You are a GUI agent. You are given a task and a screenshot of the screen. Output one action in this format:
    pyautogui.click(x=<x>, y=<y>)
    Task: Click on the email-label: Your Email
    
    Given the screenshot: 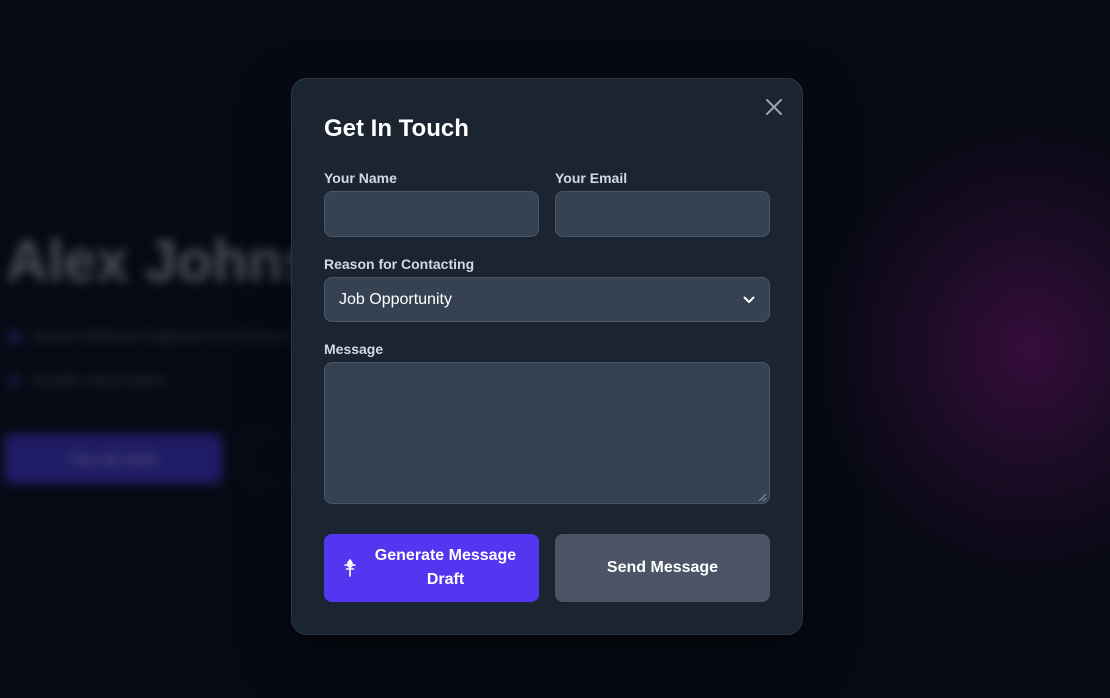 What is the action you would take?
    pyautogui.click(x=591, y=178)
    